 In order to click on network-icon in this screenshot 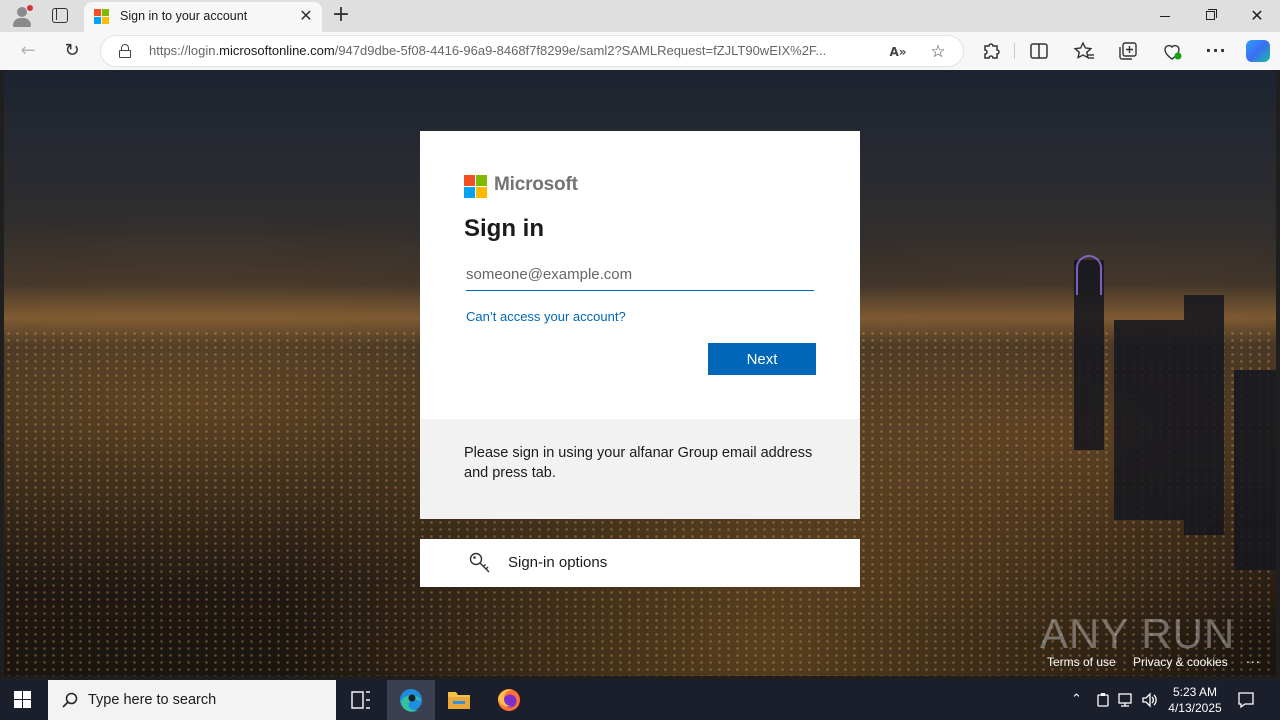, I will do `click(1126, 700)`.